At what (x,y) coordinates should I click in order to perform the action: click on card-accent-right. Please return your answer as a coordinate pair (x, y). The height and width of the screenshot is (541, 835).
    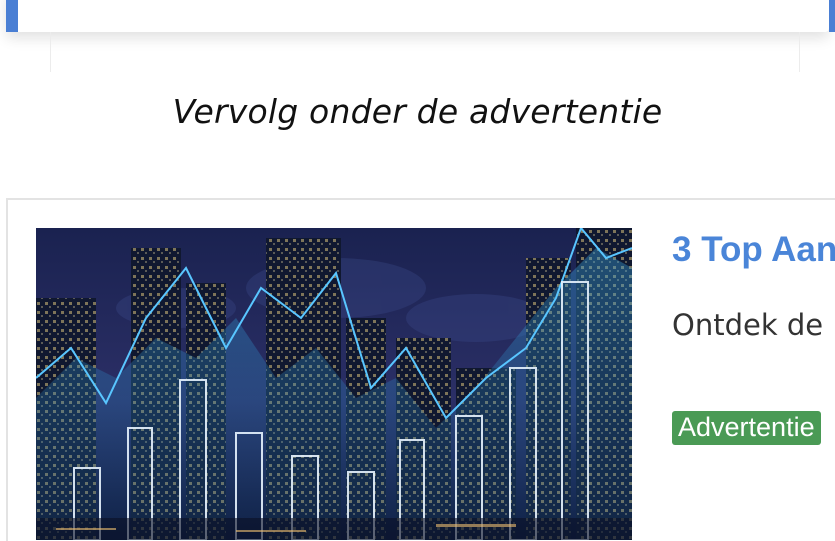
    Looking at the image, I should click on (832, 16).